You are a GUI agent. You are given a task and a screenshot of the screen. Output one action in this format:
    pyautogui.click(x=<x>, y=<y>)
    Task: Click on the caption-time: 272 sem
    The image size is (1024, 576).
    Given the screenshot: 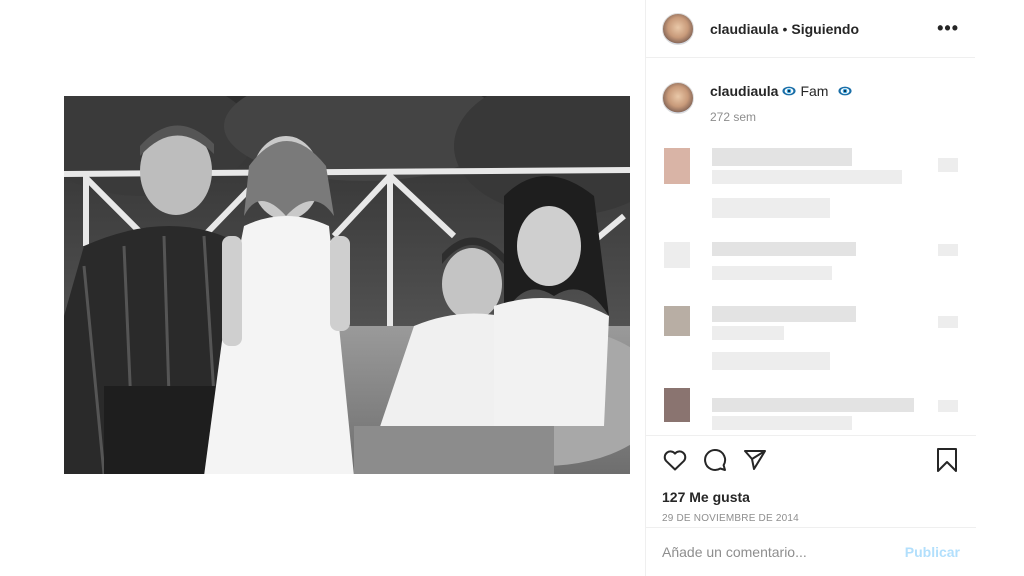 What is the action you would take?
    pyautogui.click(x=781, y=117)
    